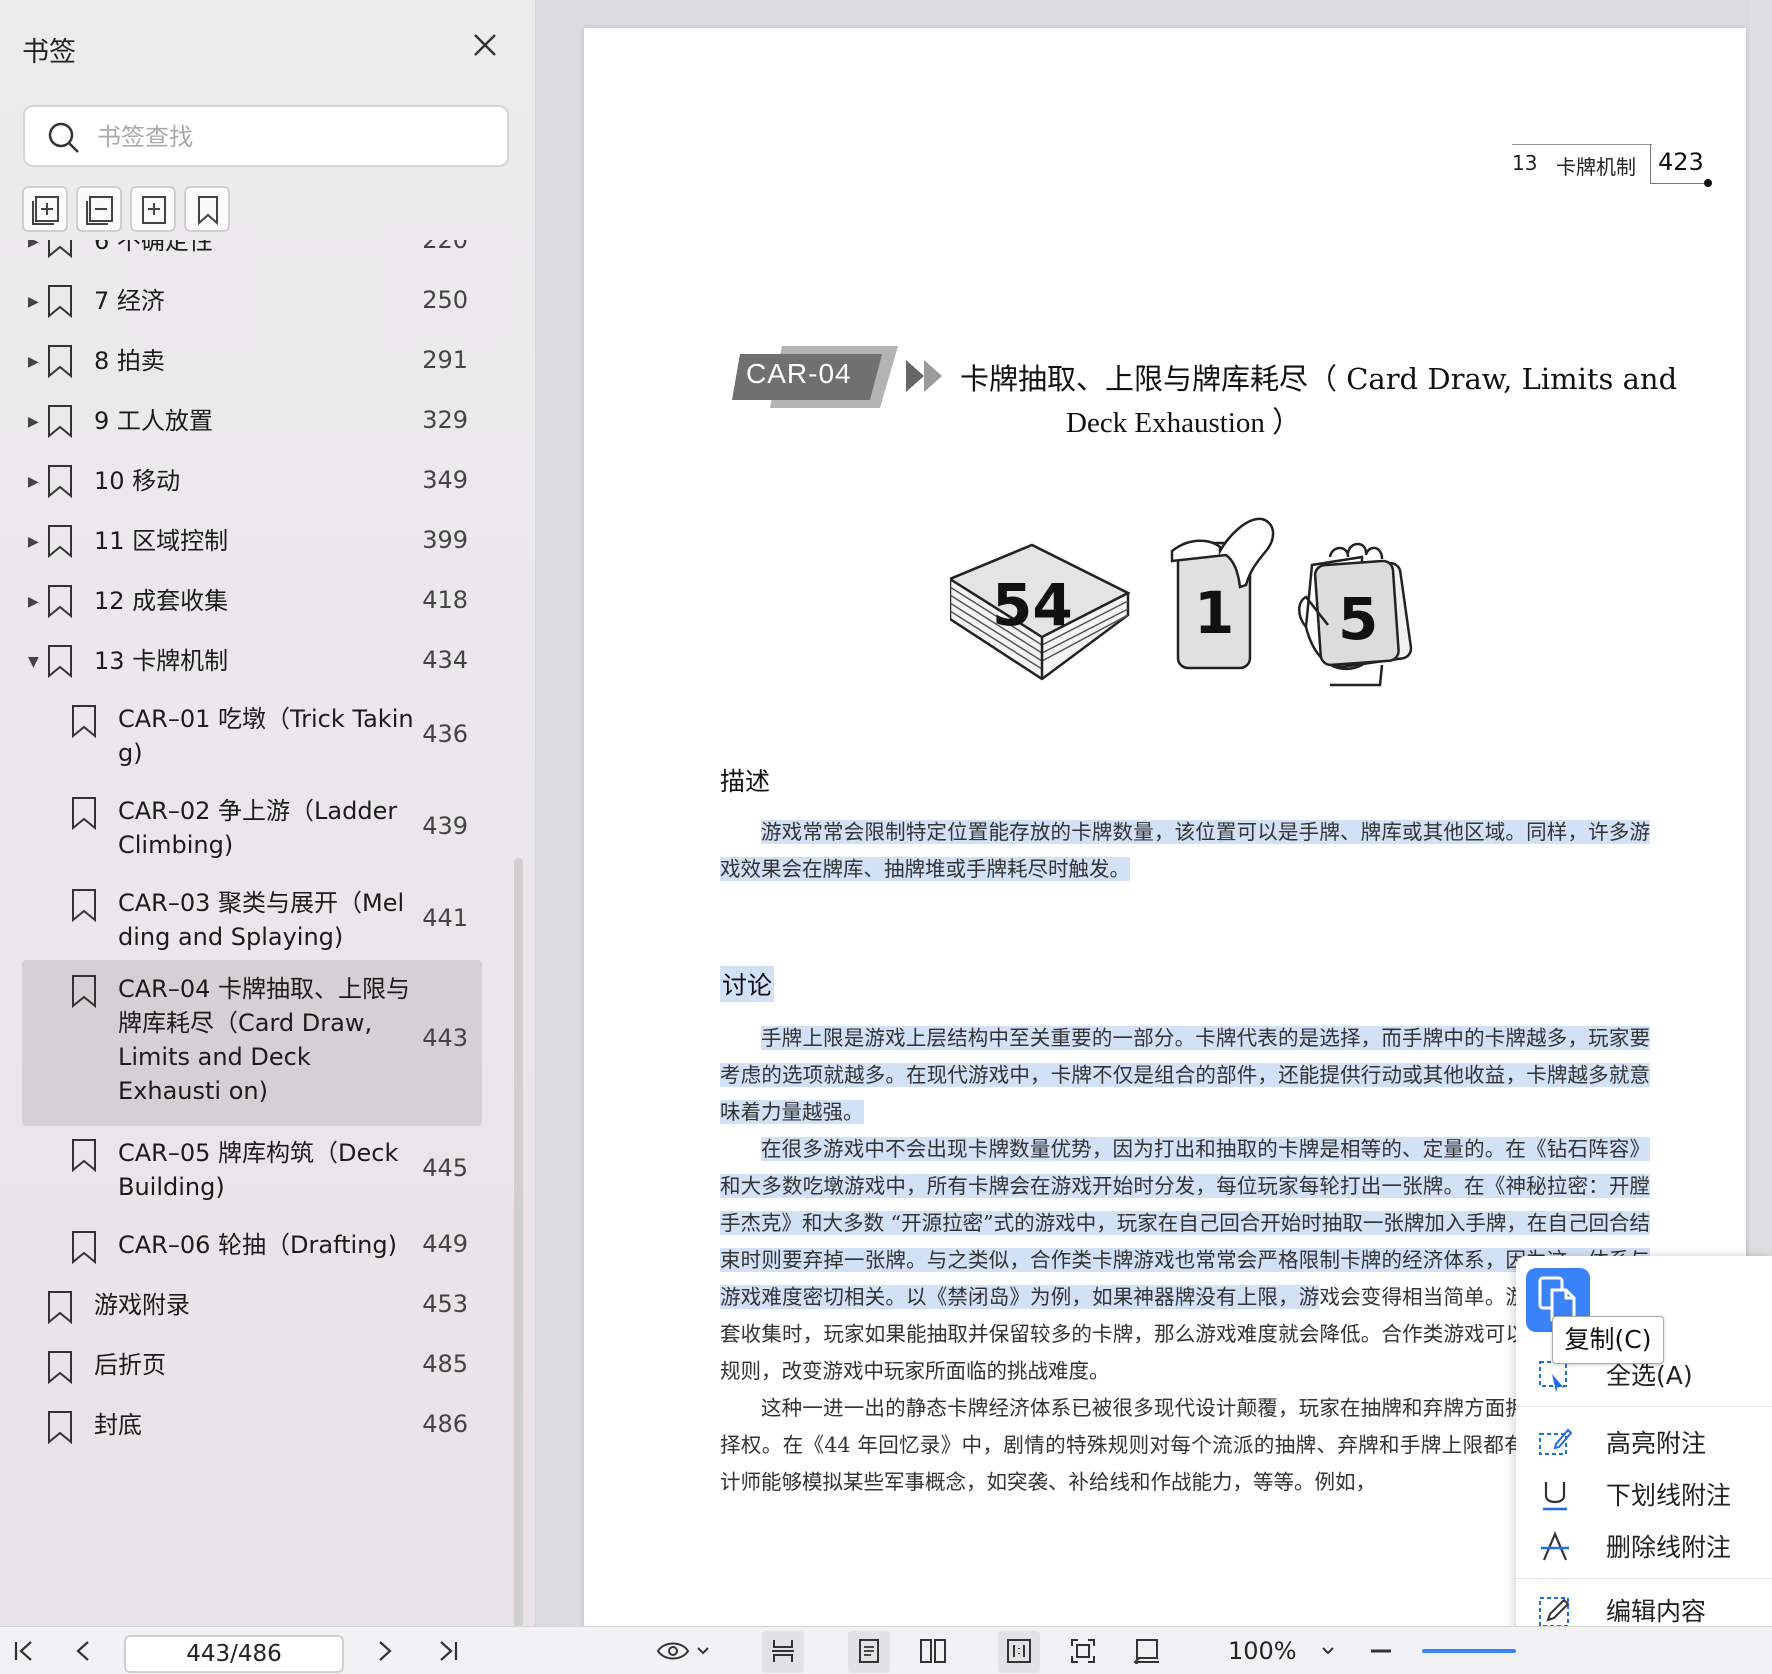 This screenshot has height=1674, width=1772. I want to click on bookmark-item: CAR–02 争上游（Ladder Climbing) 439, so click(268, 830).